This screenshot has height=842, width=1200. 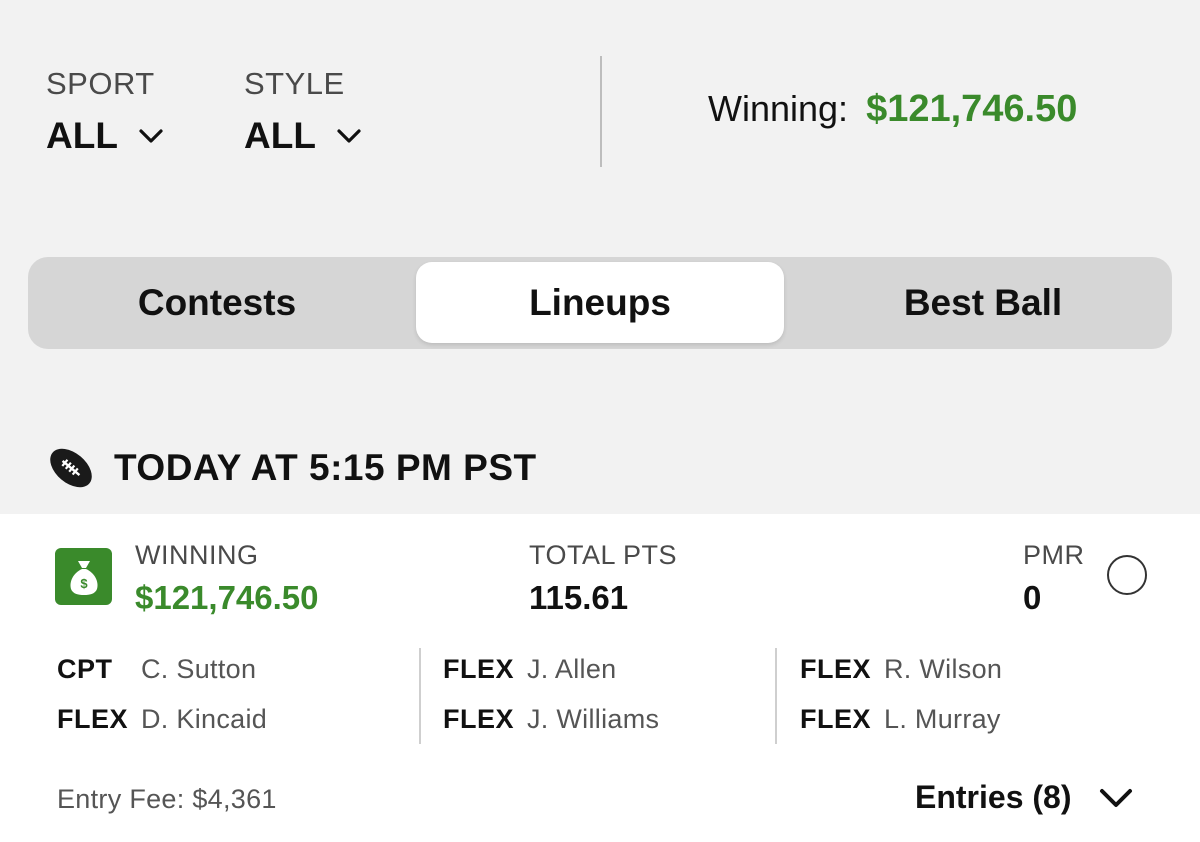 I want to click on style-dropdown-value: ALL, so click(x=280, y=135).